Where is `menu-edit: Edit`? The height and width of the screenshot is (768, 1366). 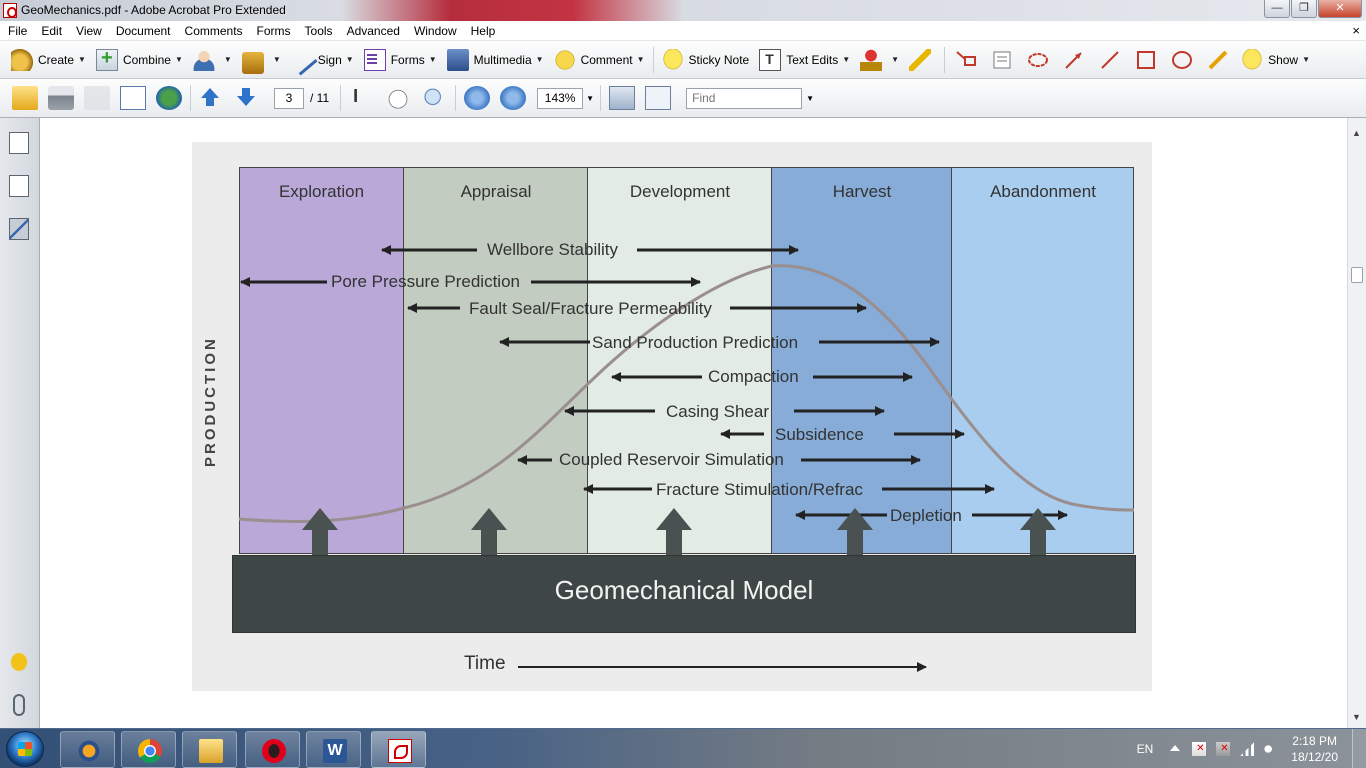 menu-edit: Edit is located at coordinates (51, 31).